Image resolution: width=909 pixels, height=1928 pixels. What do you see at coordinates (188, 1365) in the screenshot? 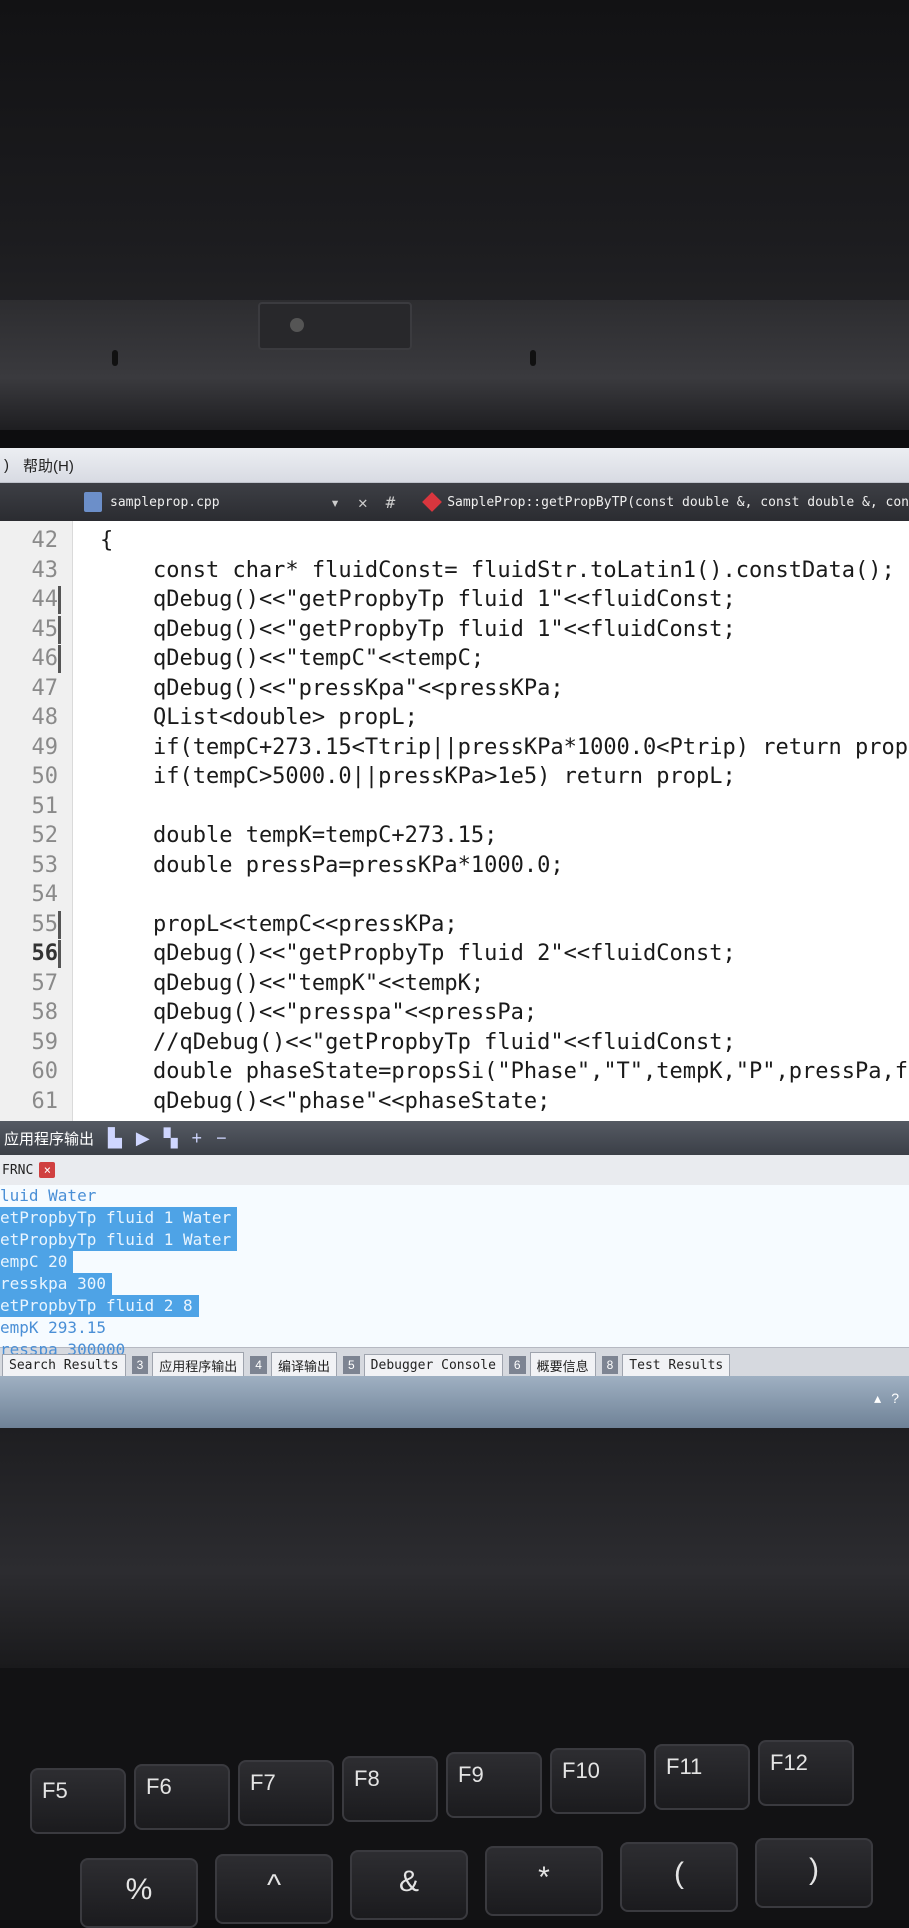
I see `bottom-tab: 3 应用程序输出` at bounding box center [188, 1365].